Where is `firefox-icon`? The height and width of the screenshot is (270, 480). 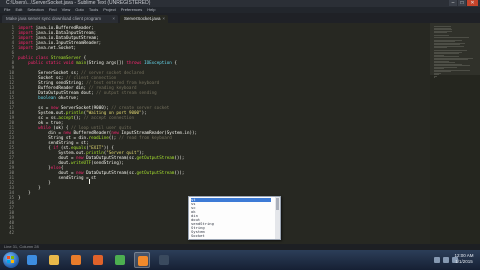
firefox-icon is located at coordinates (98, 260).